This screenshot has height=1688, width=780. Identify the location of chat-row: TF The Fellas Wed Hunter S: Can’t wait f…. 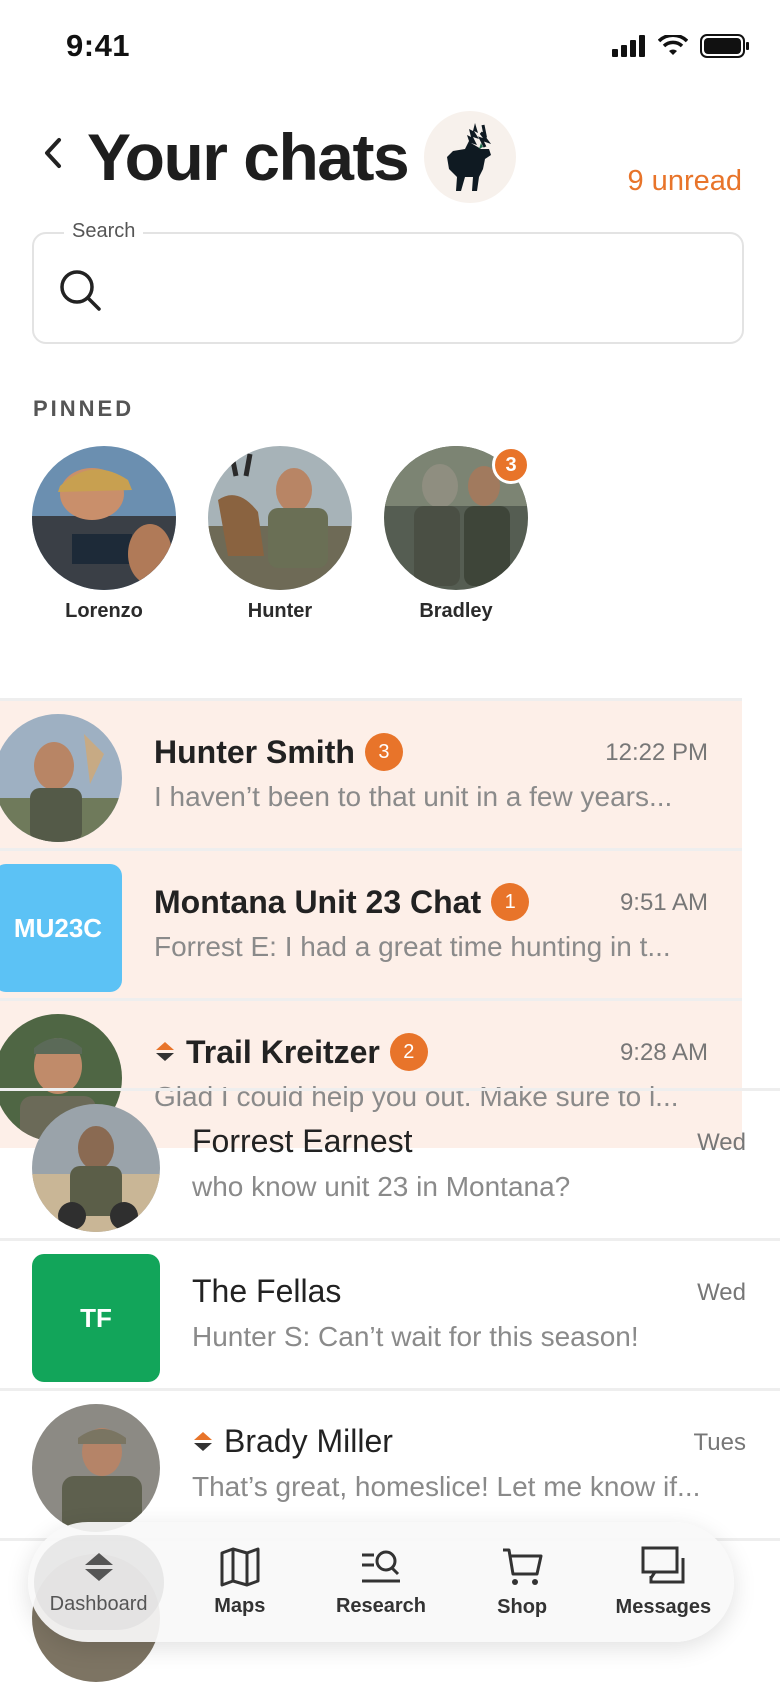
(390, 1313).